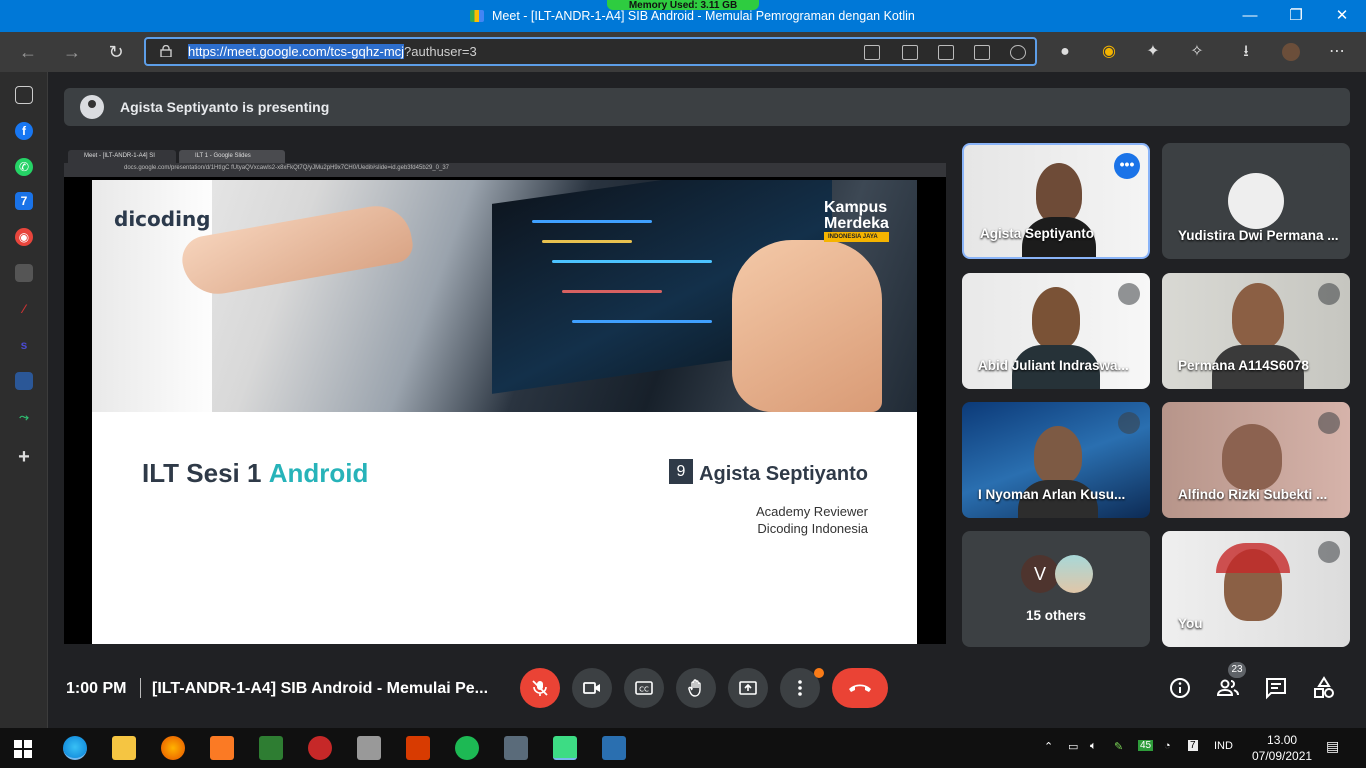  I want to click on extension-puzzle-icon: ✦, so click(1153, 52).